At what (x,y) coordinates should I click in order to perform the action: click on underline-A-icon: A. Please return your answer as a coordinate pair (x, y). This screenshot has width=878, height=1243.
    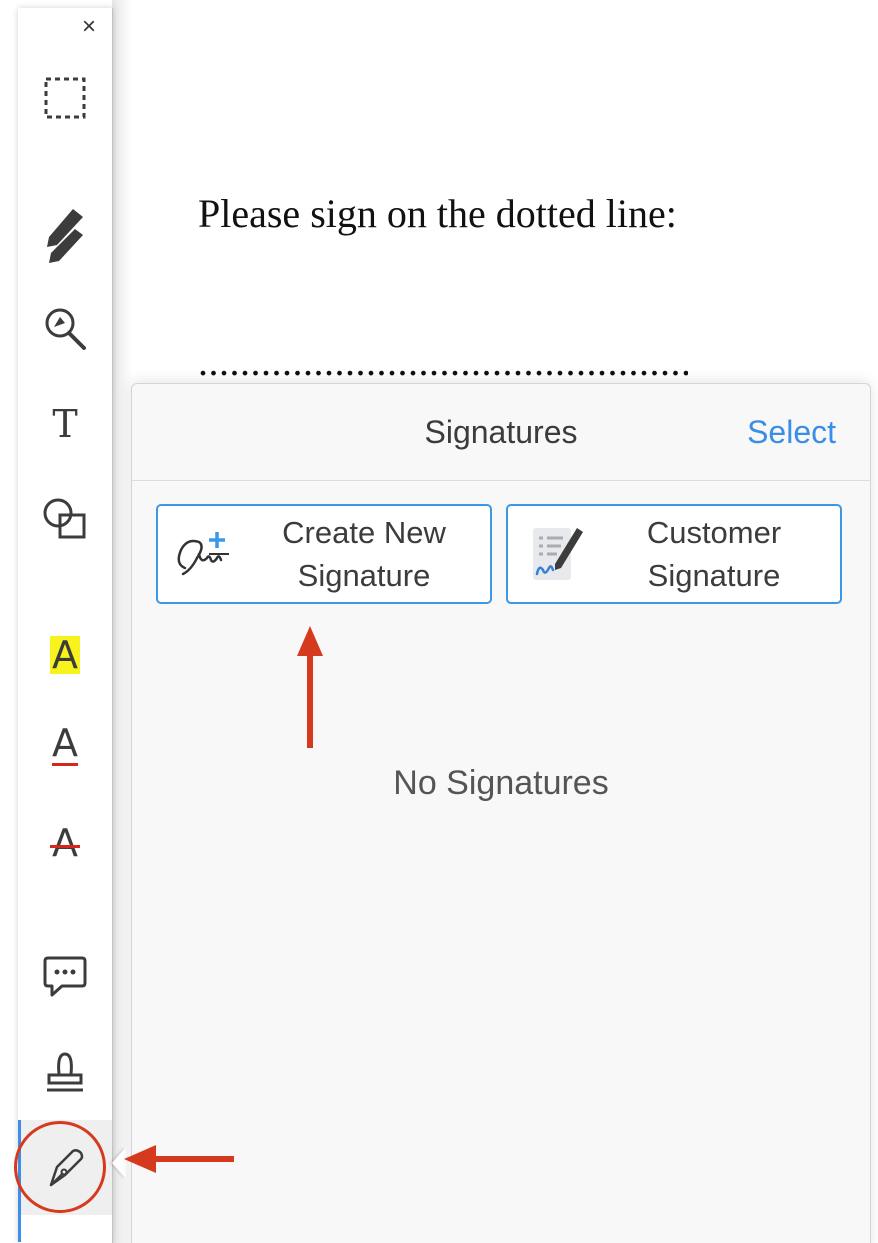
    Looking at the image, I should click on (65, 743).